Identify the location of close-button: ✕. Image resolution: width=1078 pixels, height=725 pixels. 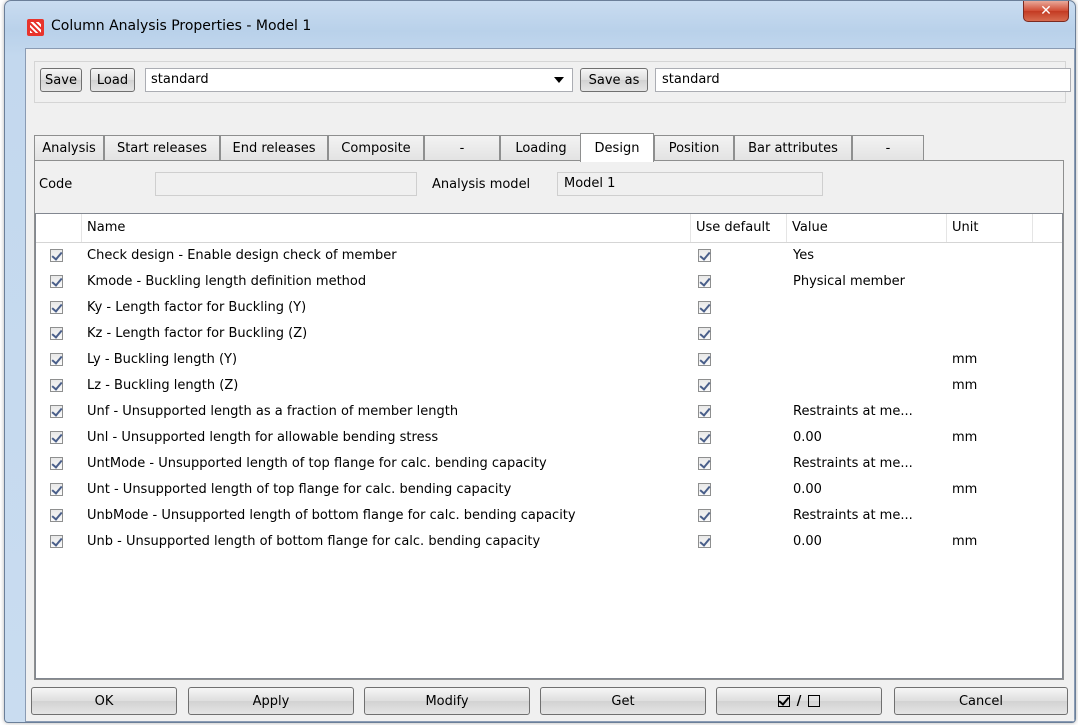
(1046, 11).